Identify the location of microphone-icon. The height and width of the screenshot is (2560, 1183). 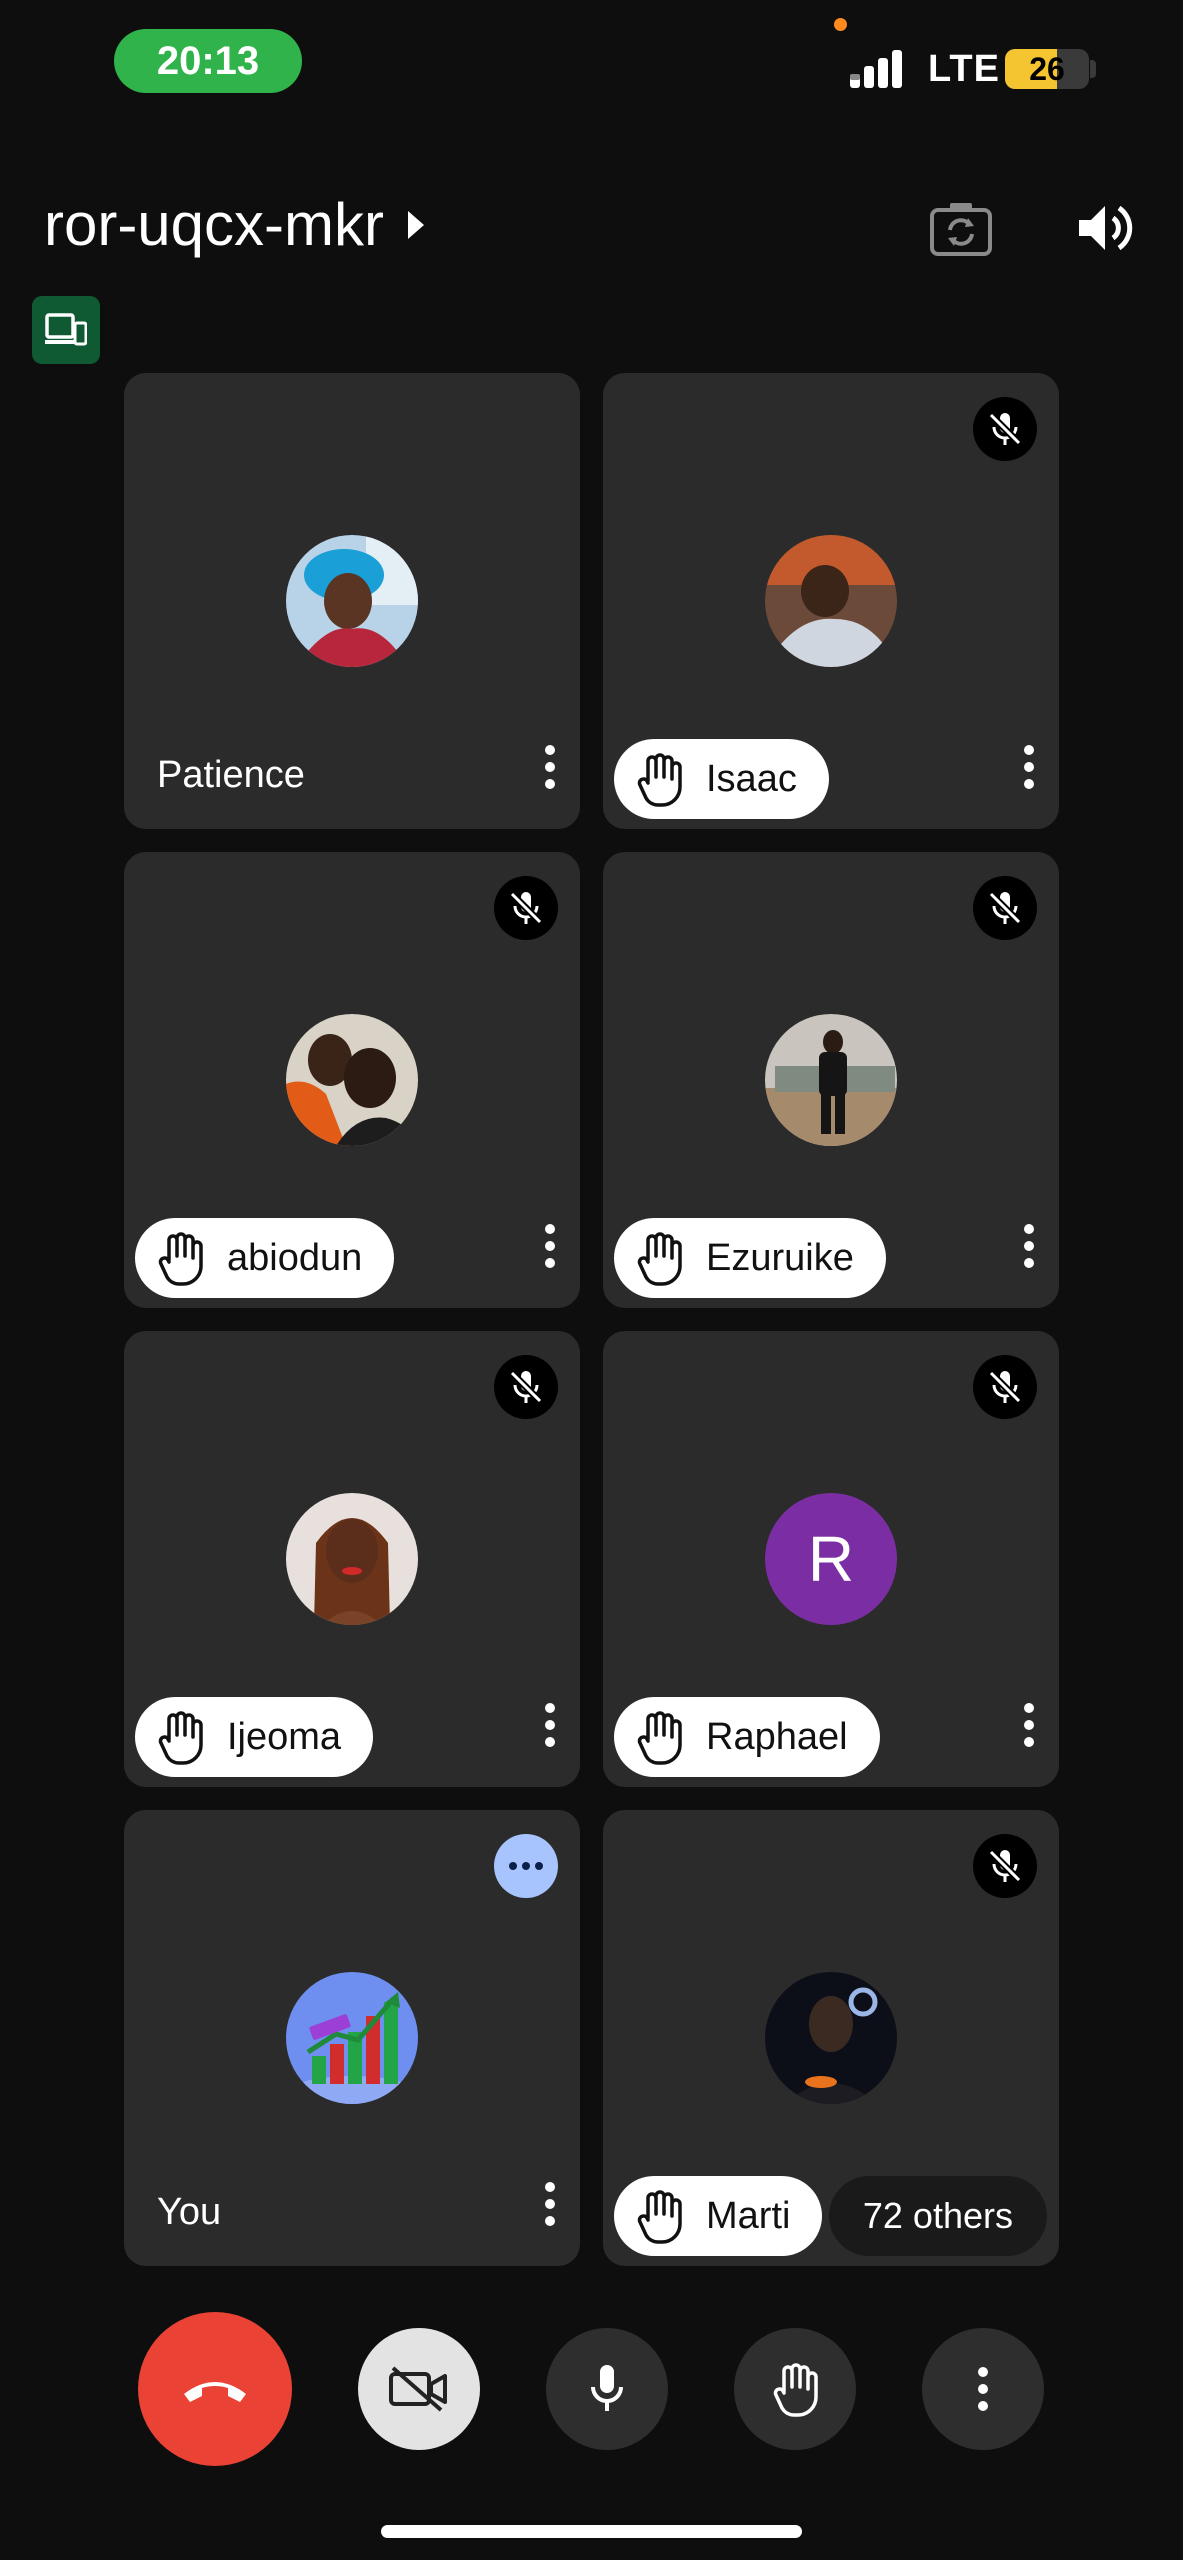
(607, 2388).